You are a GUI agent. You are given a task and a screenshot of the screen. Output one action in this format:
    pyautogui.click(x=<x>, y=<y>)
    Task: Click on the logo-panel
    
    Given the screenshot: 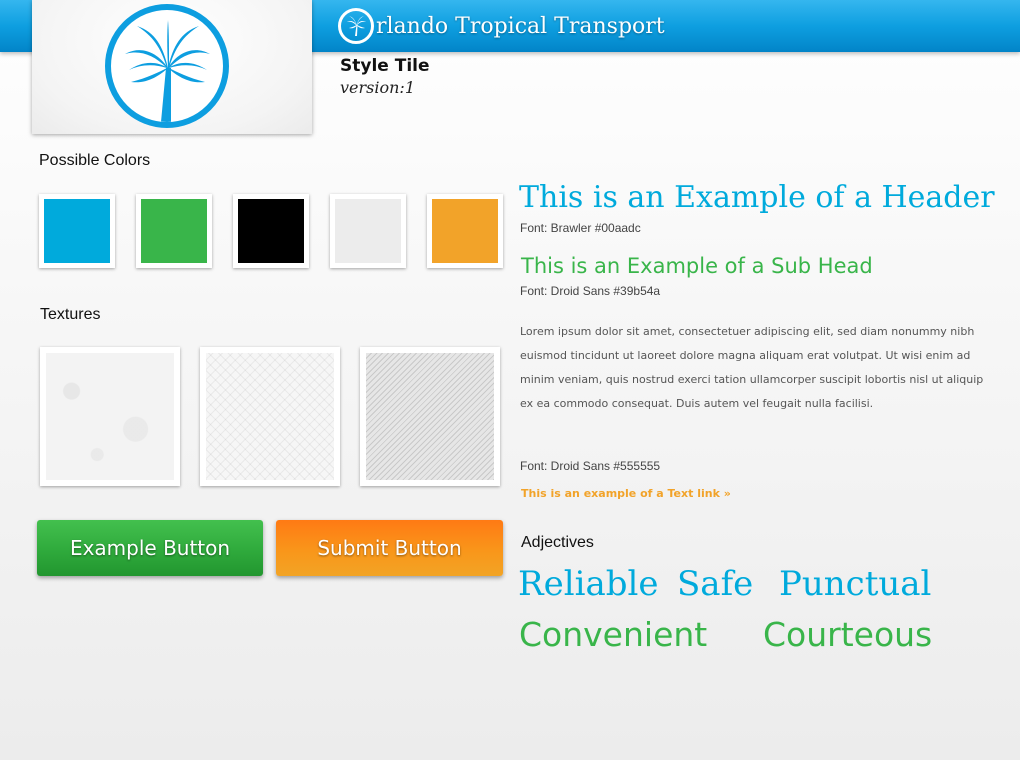 What is the action you would take?
    pyautogui.click(x=172, y=67)
    